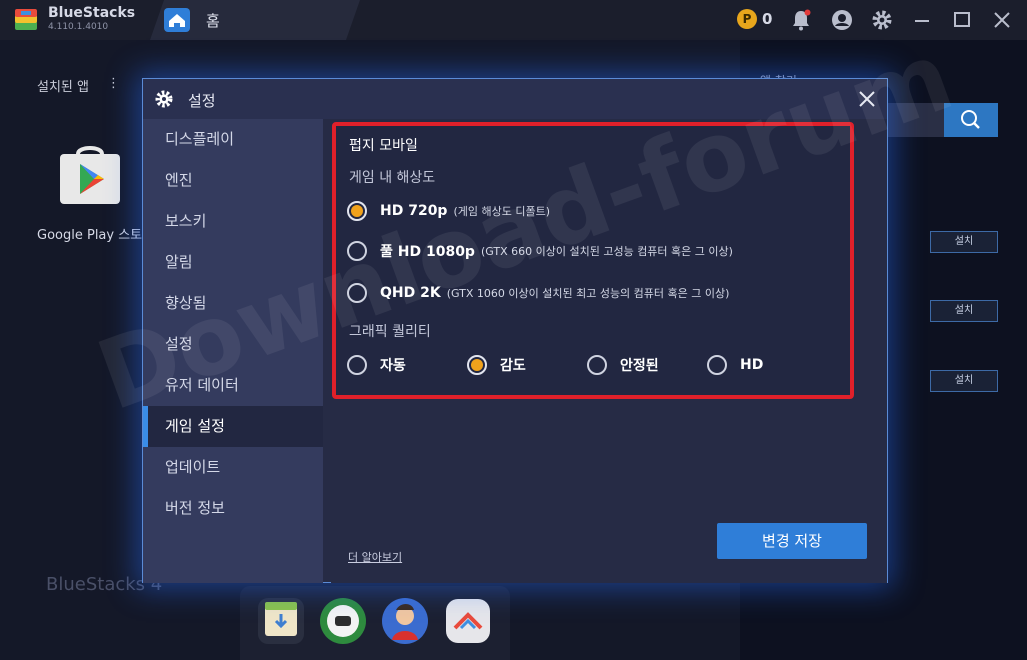 The height and width of the screenshot is (660, 1027). I want to click on maximize-icon, so click(962, 20).